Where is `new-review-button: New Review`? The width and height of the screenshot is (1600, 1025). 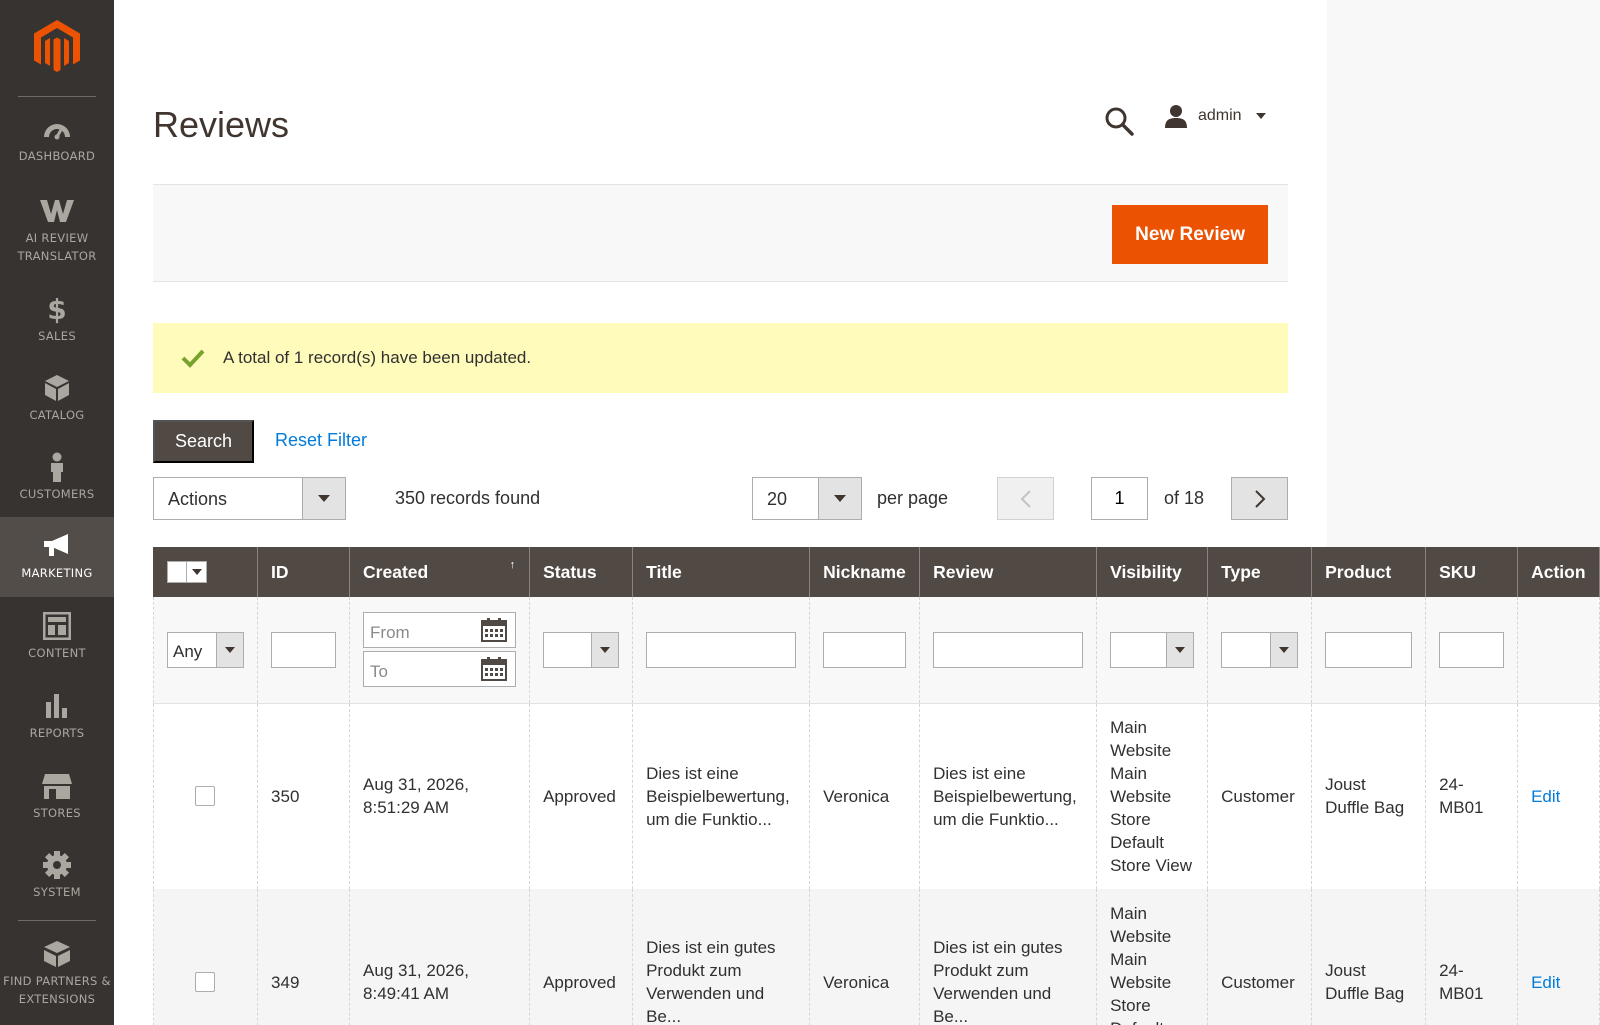
new-review-button: New Review is located at coordinates (1190, 234).